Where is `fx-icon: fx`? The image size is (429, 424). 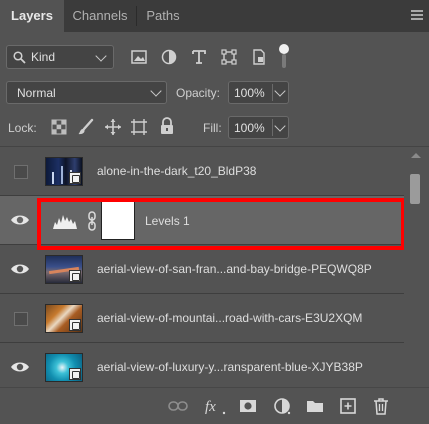 fx-icon: fx is located at coordinates (216, 406).